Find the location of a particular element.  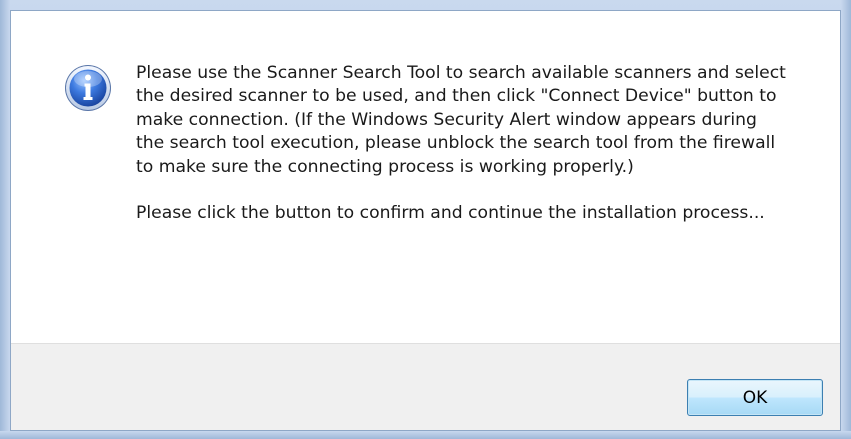

ok-button: OK is located at coordinates (755, 397).